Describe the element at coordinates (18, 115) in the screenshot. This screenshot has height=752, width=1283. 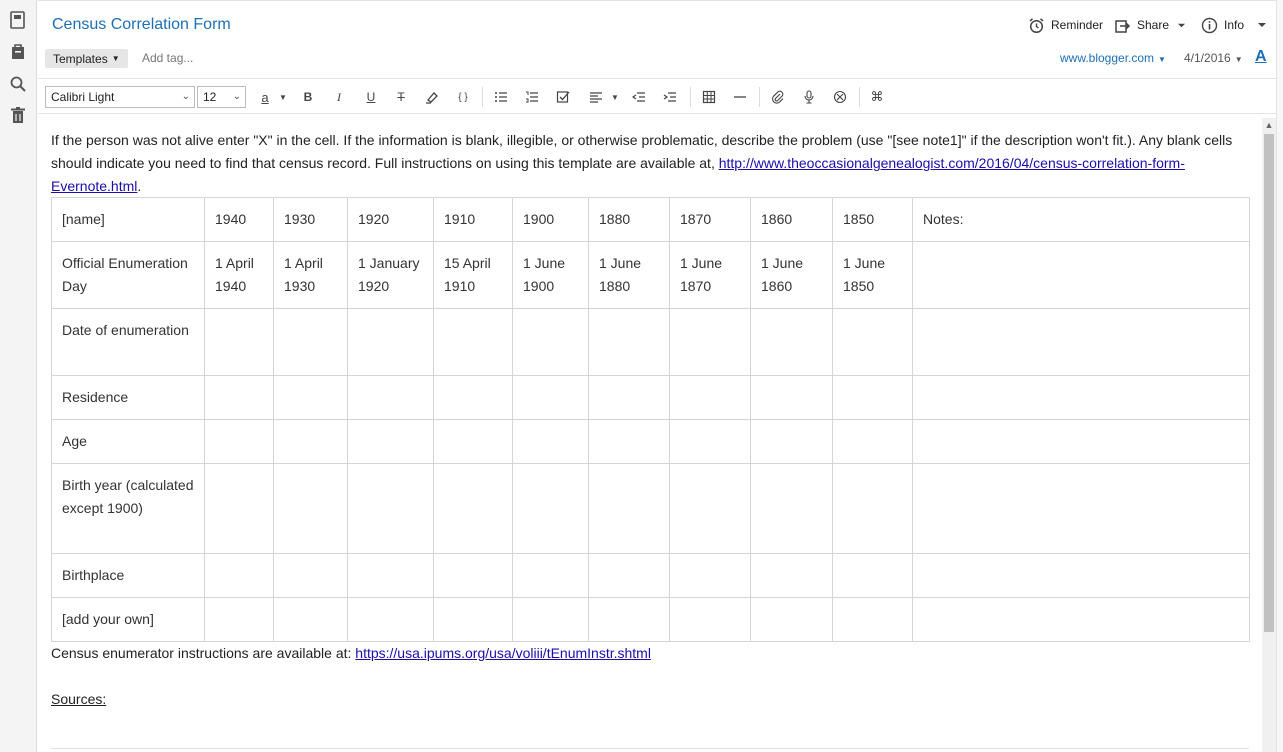
I see `trash-icon` at that location.